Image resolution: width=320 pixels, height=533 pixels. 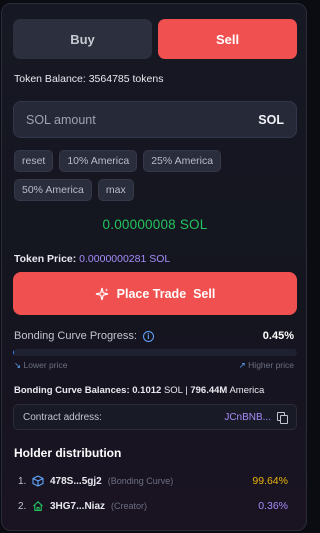 I want to click on holder-address: 3HG7...Niaz, so click(x=77, y=506).